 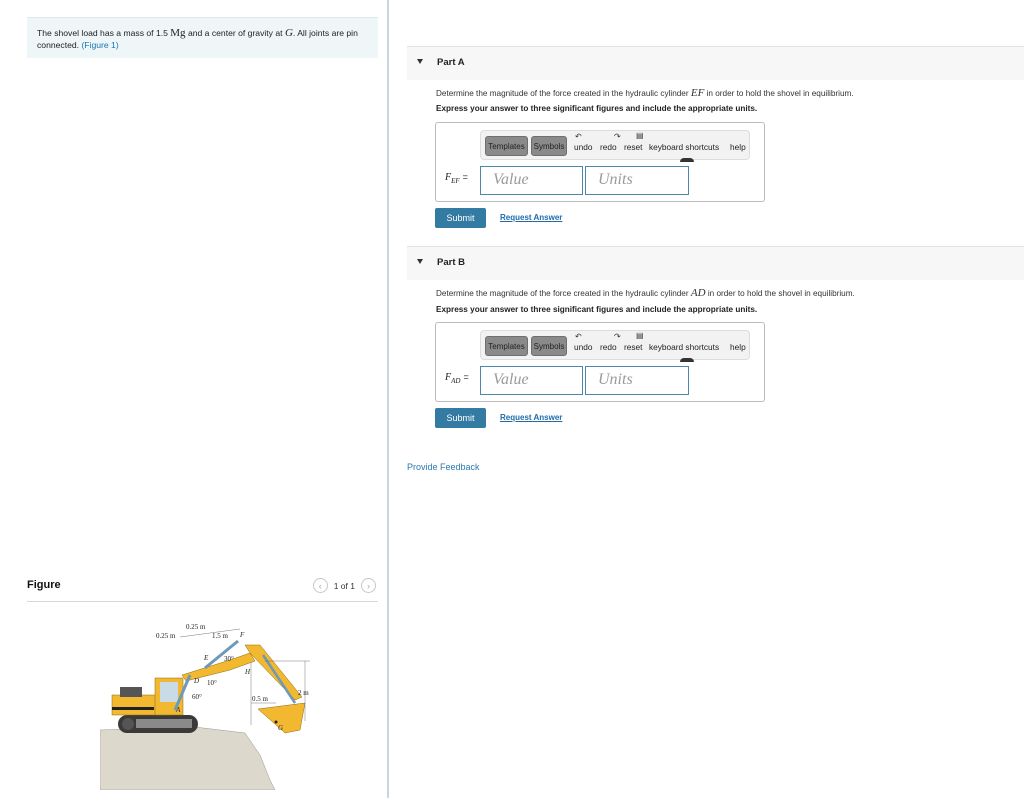 I want to click on part-b-request-answer-link: Request Answer, so click(x=531, y=417).